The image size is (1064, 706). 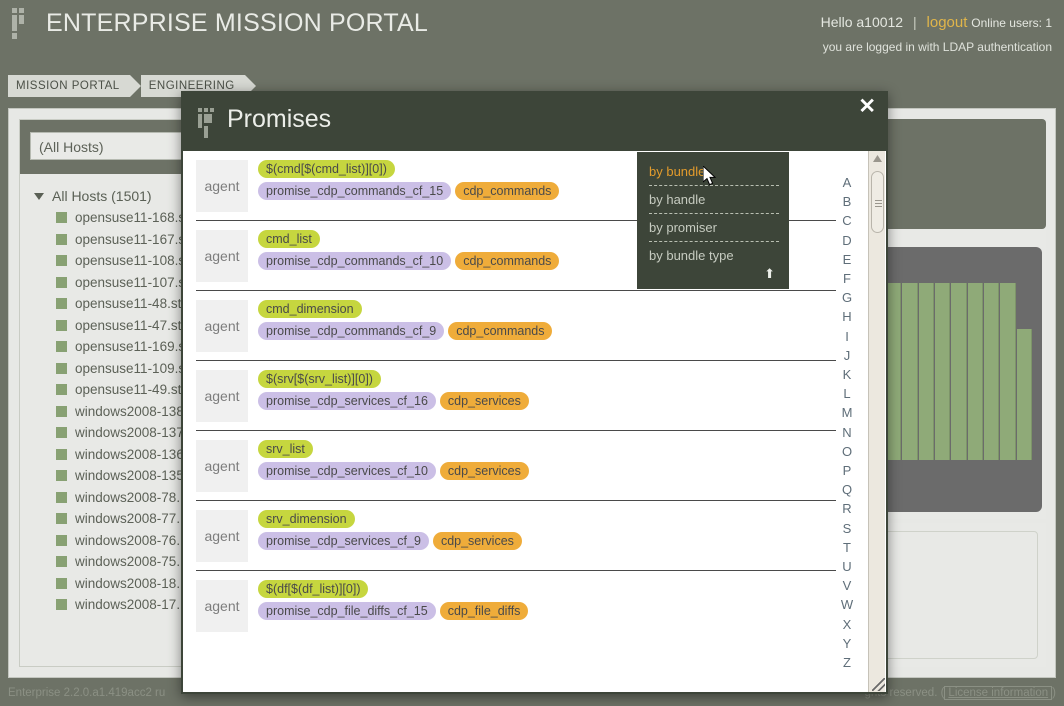 I want to click on alpha-index-e: E, so click(x=847, y=259).